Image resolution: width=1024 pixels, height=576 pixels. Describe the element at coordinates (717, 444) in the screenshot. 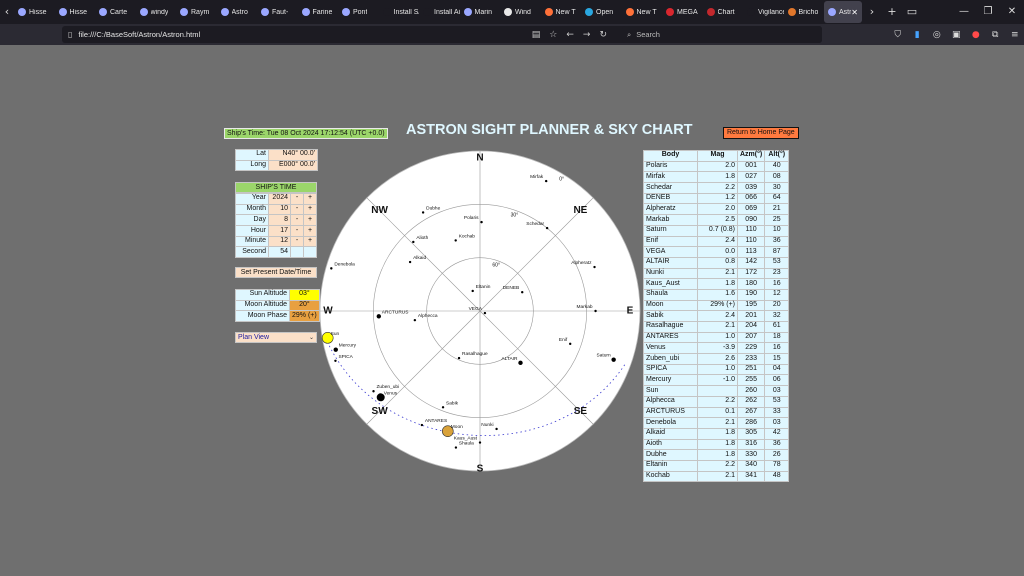

I see `table-cell: 1.8` at that location.